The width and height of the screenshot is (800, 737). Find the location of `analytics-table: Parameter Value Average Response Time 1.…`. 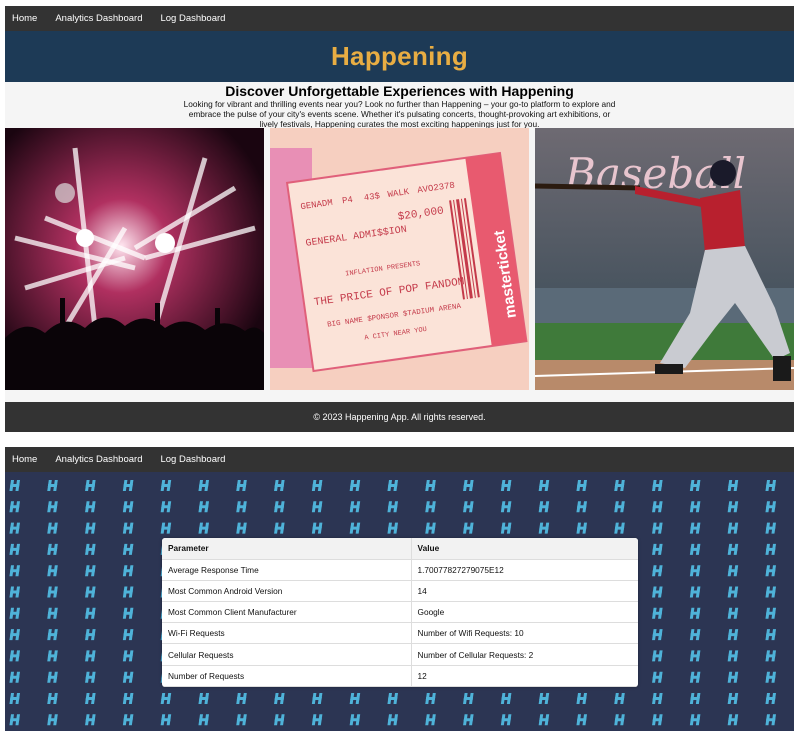

analytics-table: Parameter Value Average Response Time 1.… is located at coordinates (400, 612).